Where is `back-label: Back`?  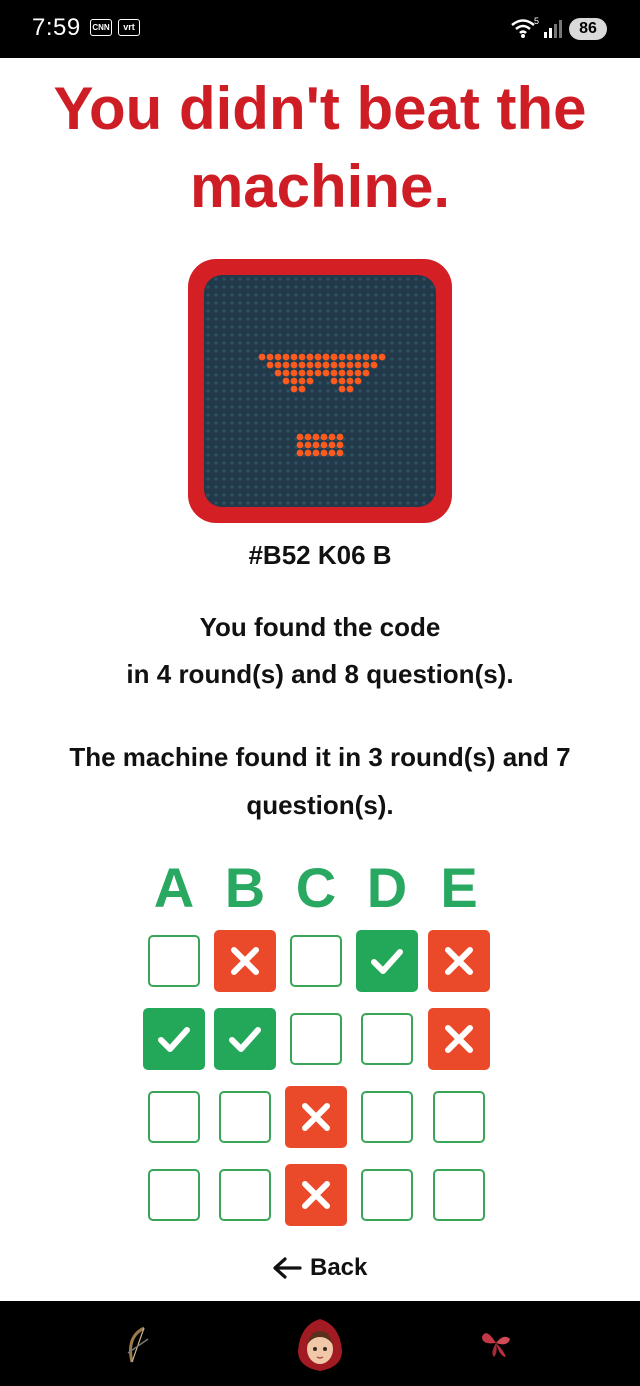
back-label: Back is located at coordinates (339, 1267).